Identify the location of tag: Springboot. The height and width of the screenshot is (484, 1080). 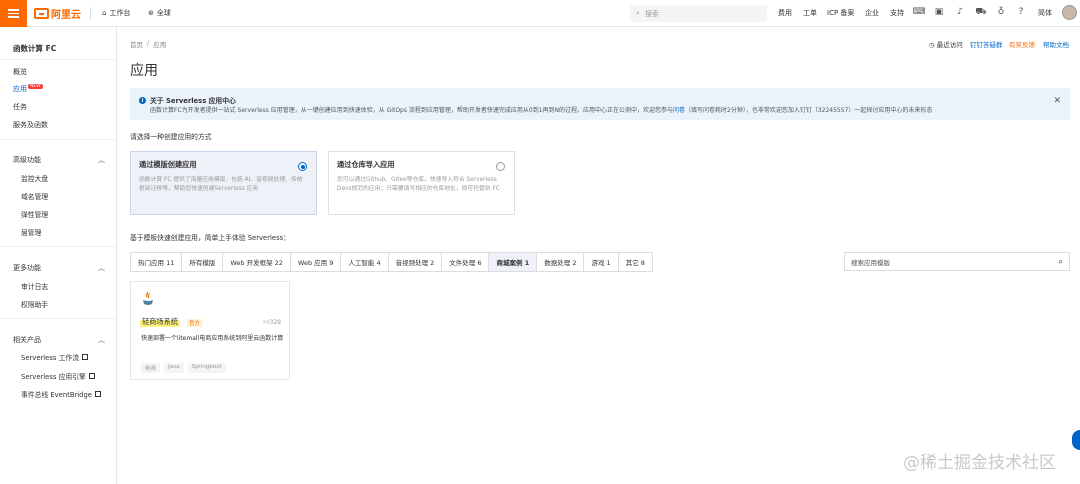
(206, 368).